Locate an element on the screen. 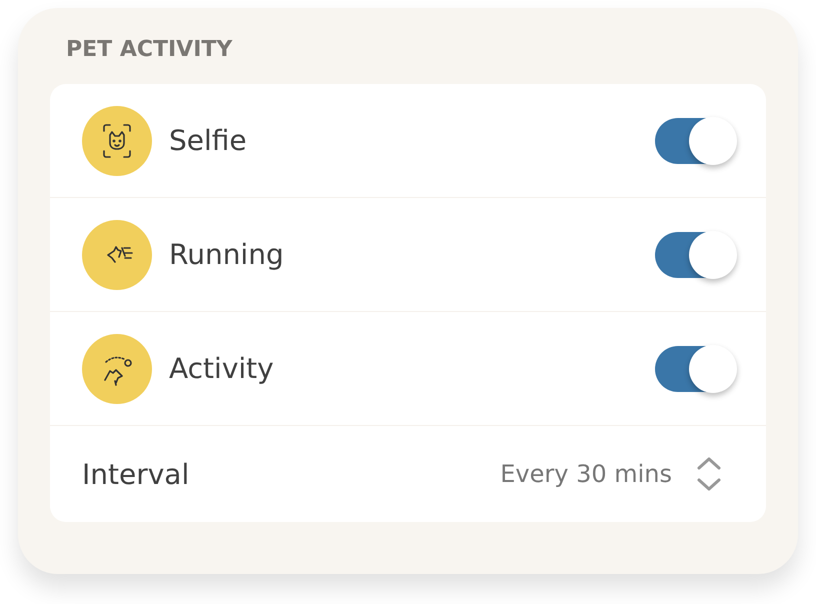 Image resolution: width=816 pixels, height=604 pixels. section-title: PET ACTIVITY is located at coordinates (150, 50).